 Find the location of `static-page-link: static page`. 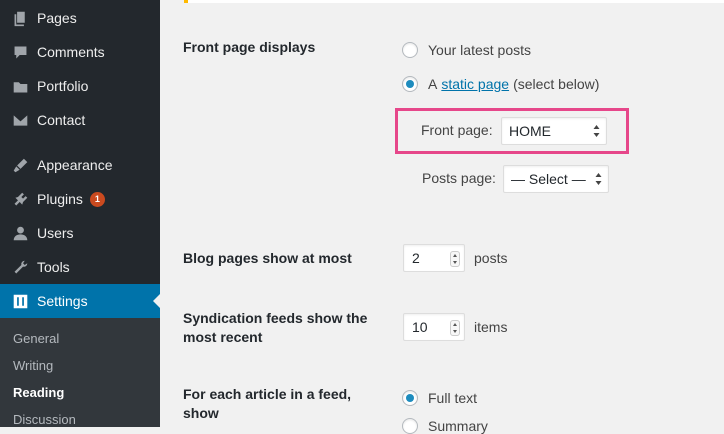

static-page-link: static page is located at coordinates (475, 84).